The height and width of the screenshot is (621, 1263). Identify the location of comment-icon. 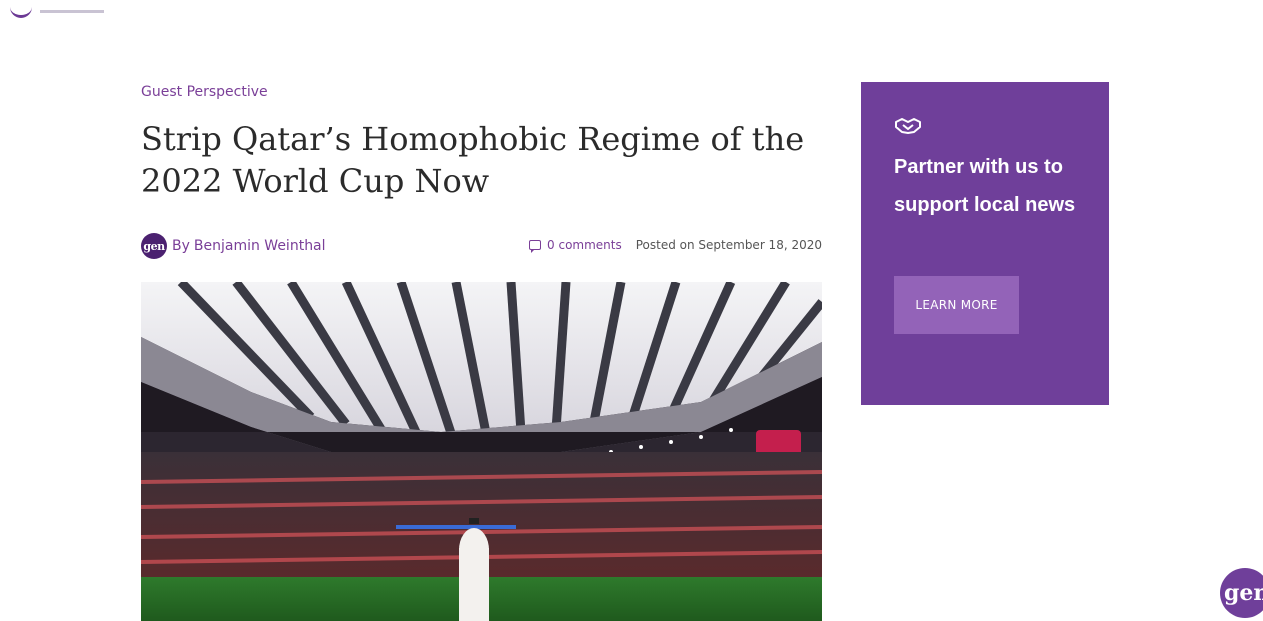
(535, 246).